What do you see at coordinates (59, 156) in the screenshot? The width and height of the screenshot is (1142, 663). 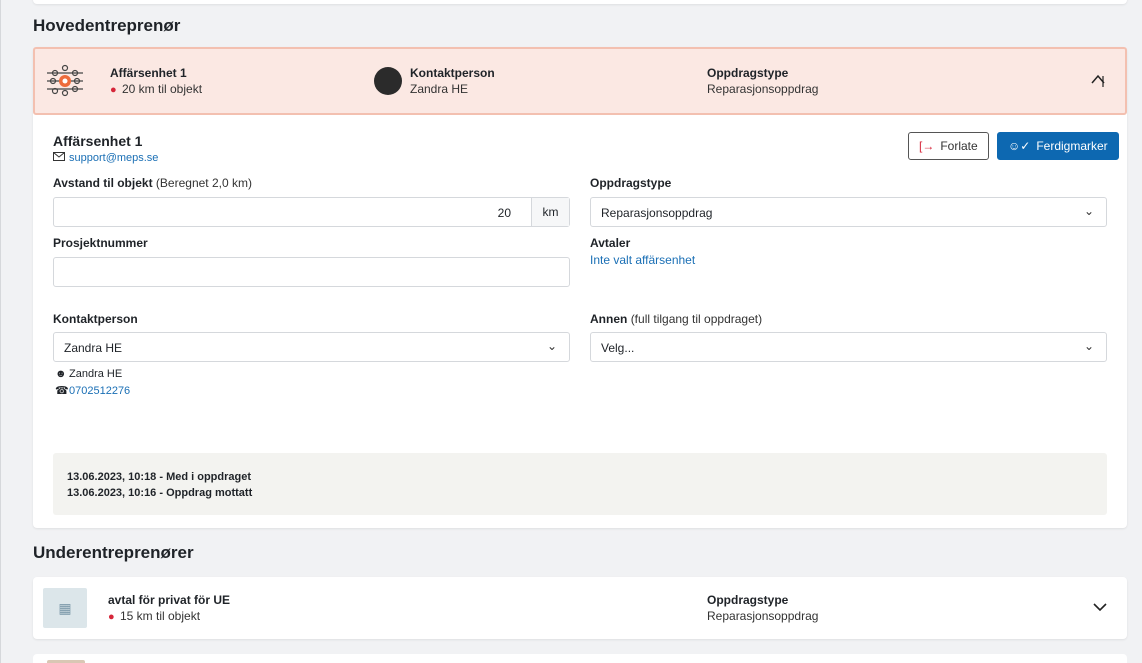 I see `mail-icon` at bounding box center [59, 156].